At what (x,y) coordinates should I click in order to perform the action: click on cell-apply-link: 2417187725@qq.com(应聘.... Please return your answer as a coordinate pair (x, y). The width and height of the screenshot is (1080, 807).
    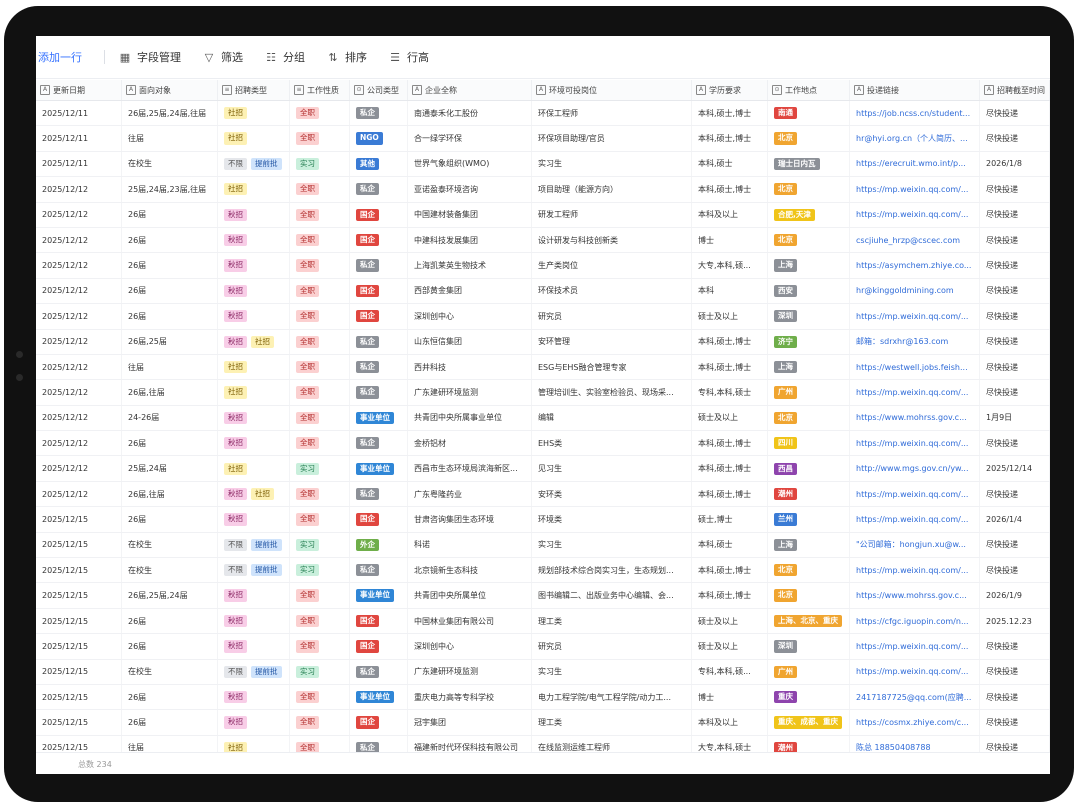
    Looking at the image, I should click on (915, 697).